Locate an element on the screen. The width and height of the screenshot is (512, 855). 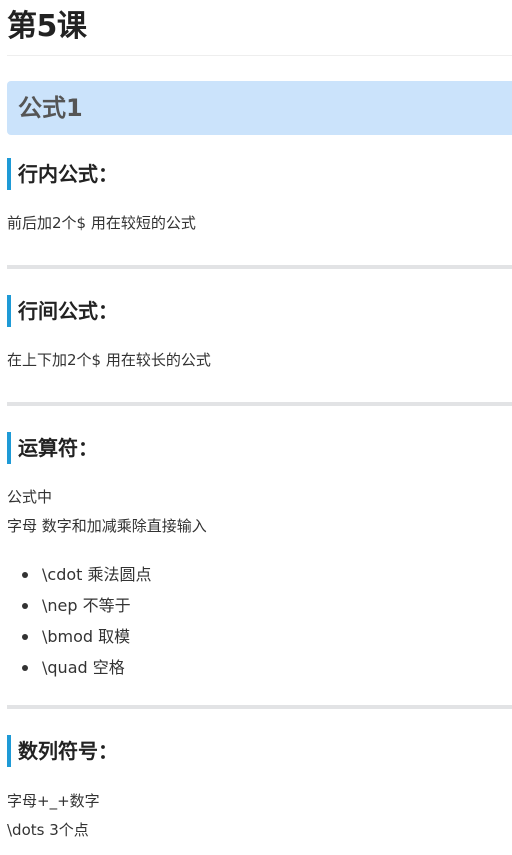
subheading-operators: 运算符： is located at coordinates (52, 448).